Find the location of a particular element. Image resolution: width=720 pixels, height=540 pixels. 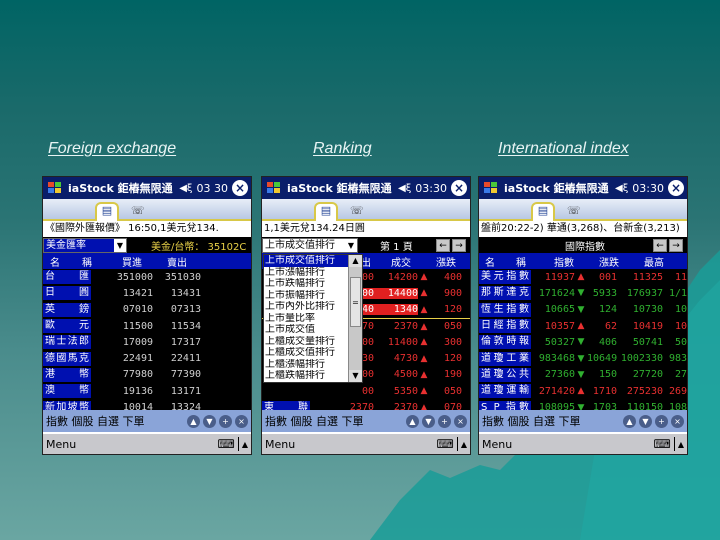

table-row: 港 幣 77980 77390 is located at coordinates (147, 375).